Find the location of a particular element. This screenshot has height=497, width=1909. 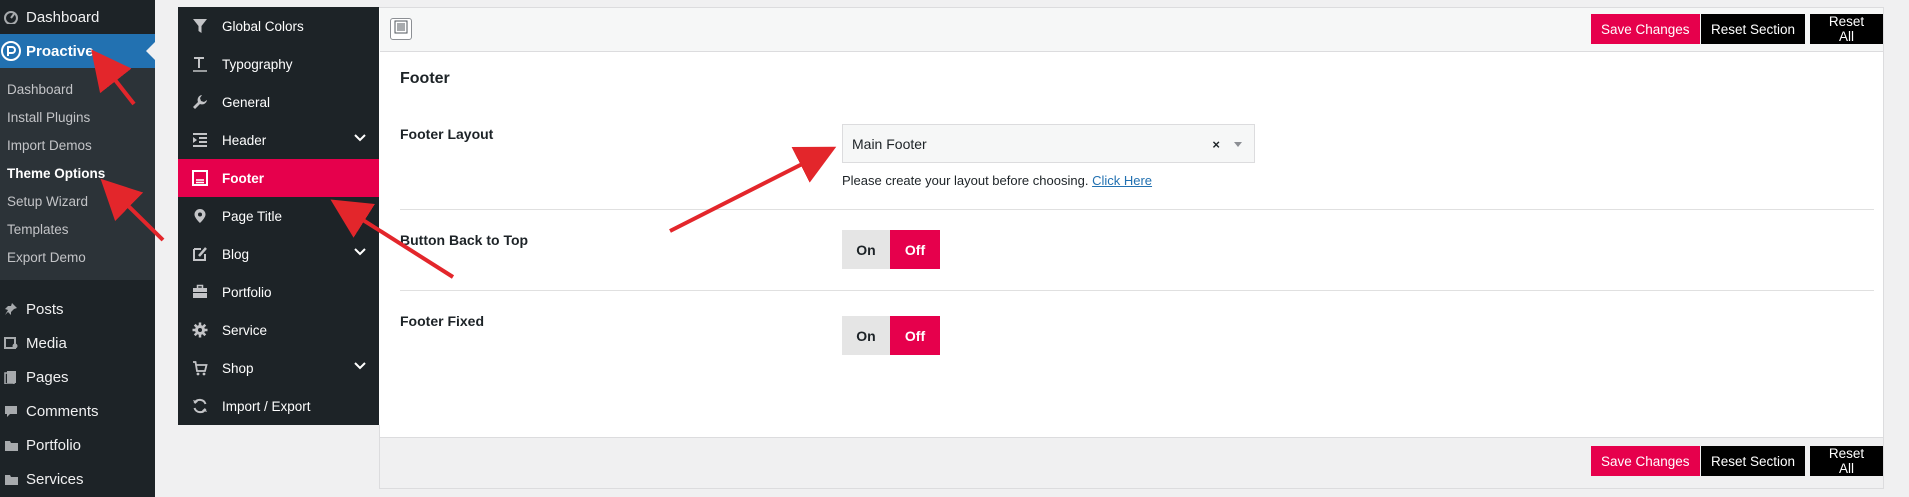

menu-comments: Comments is located at coordinates (77, 411).